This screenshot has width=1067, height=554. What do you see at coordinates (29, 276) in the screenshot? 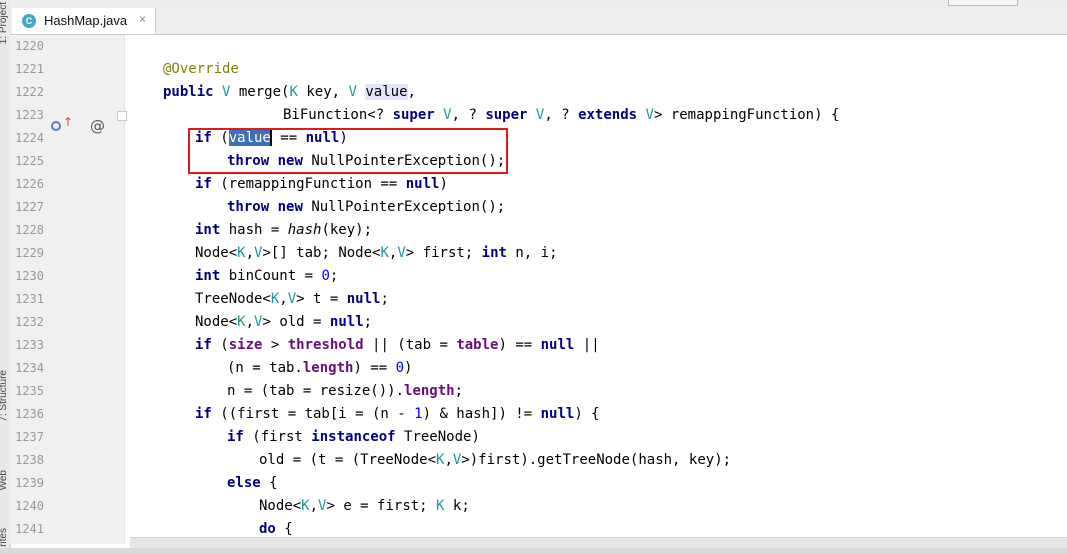
I see `line-number: 1230` at bounding box center [29, 276].